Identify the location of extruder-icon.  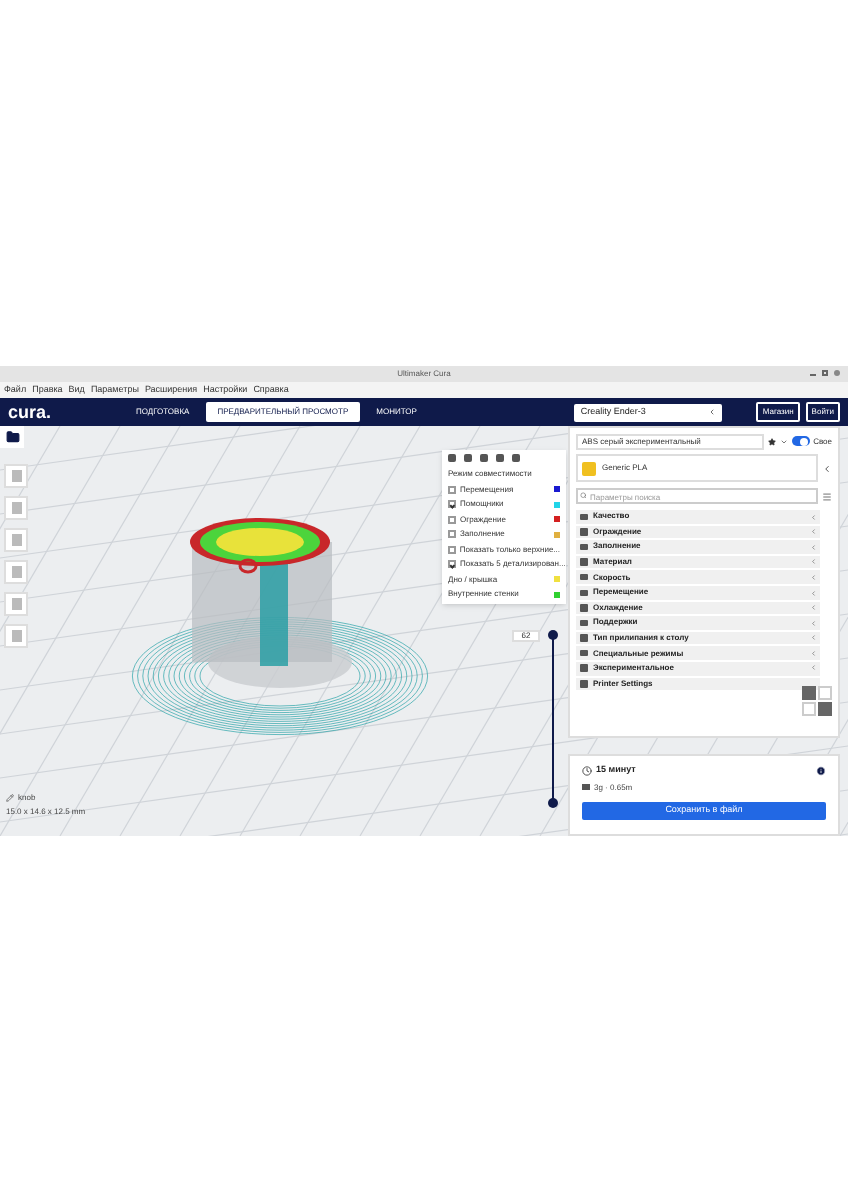
(589, 468).